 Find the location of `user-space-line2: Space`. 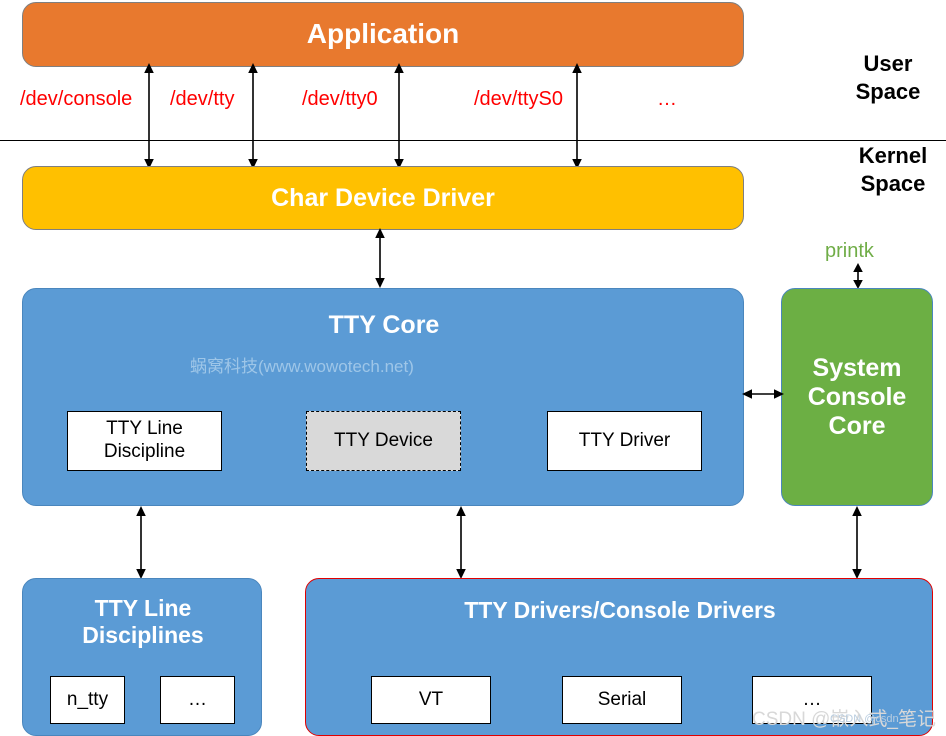

user-space-line2: Space is located at coordinates (888, 91).